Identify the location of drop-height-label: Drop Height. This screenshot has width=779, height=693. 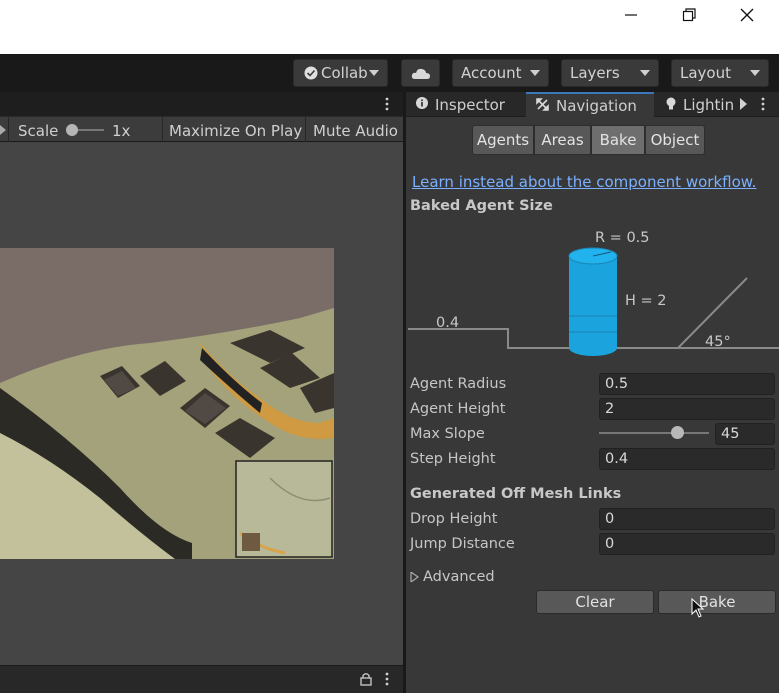
(454, 519).